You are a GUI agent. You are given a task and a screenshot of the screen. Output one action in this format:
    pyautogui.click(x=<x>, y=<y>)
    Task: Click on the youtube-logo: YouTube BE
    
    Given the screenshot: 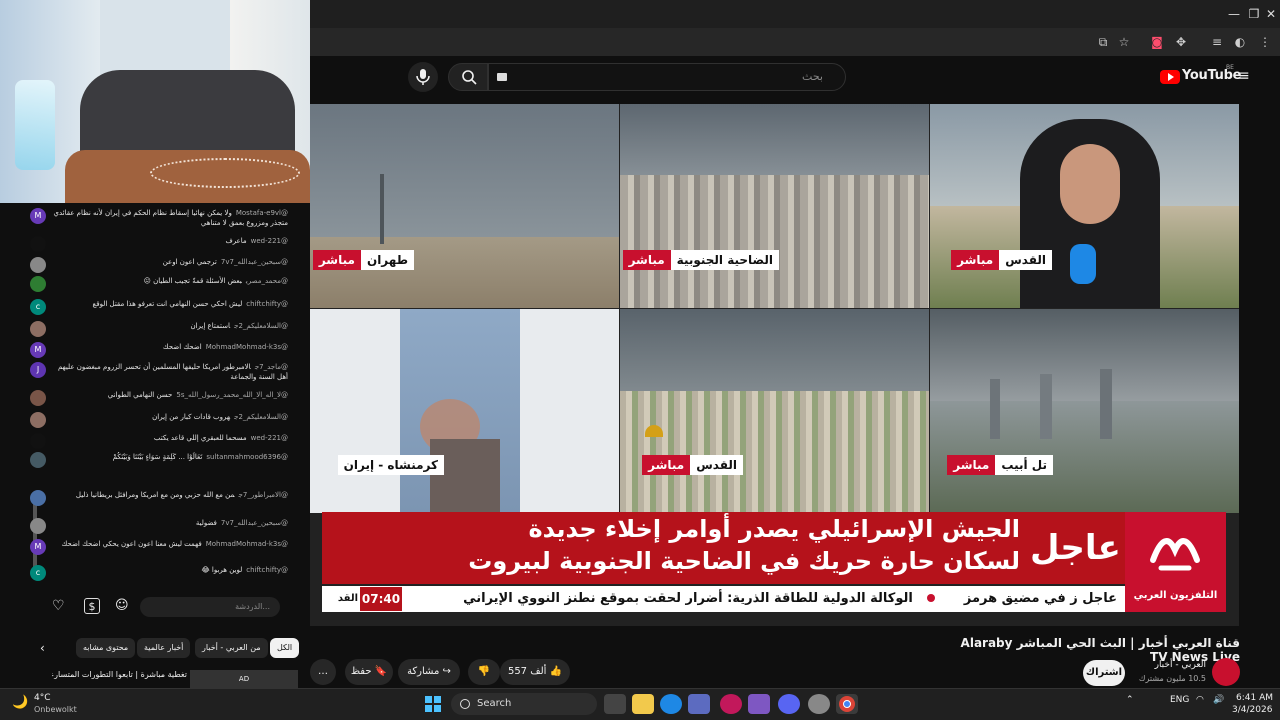 What is the action you would take?
    pyautogui.click(x=1200, y=75)
    